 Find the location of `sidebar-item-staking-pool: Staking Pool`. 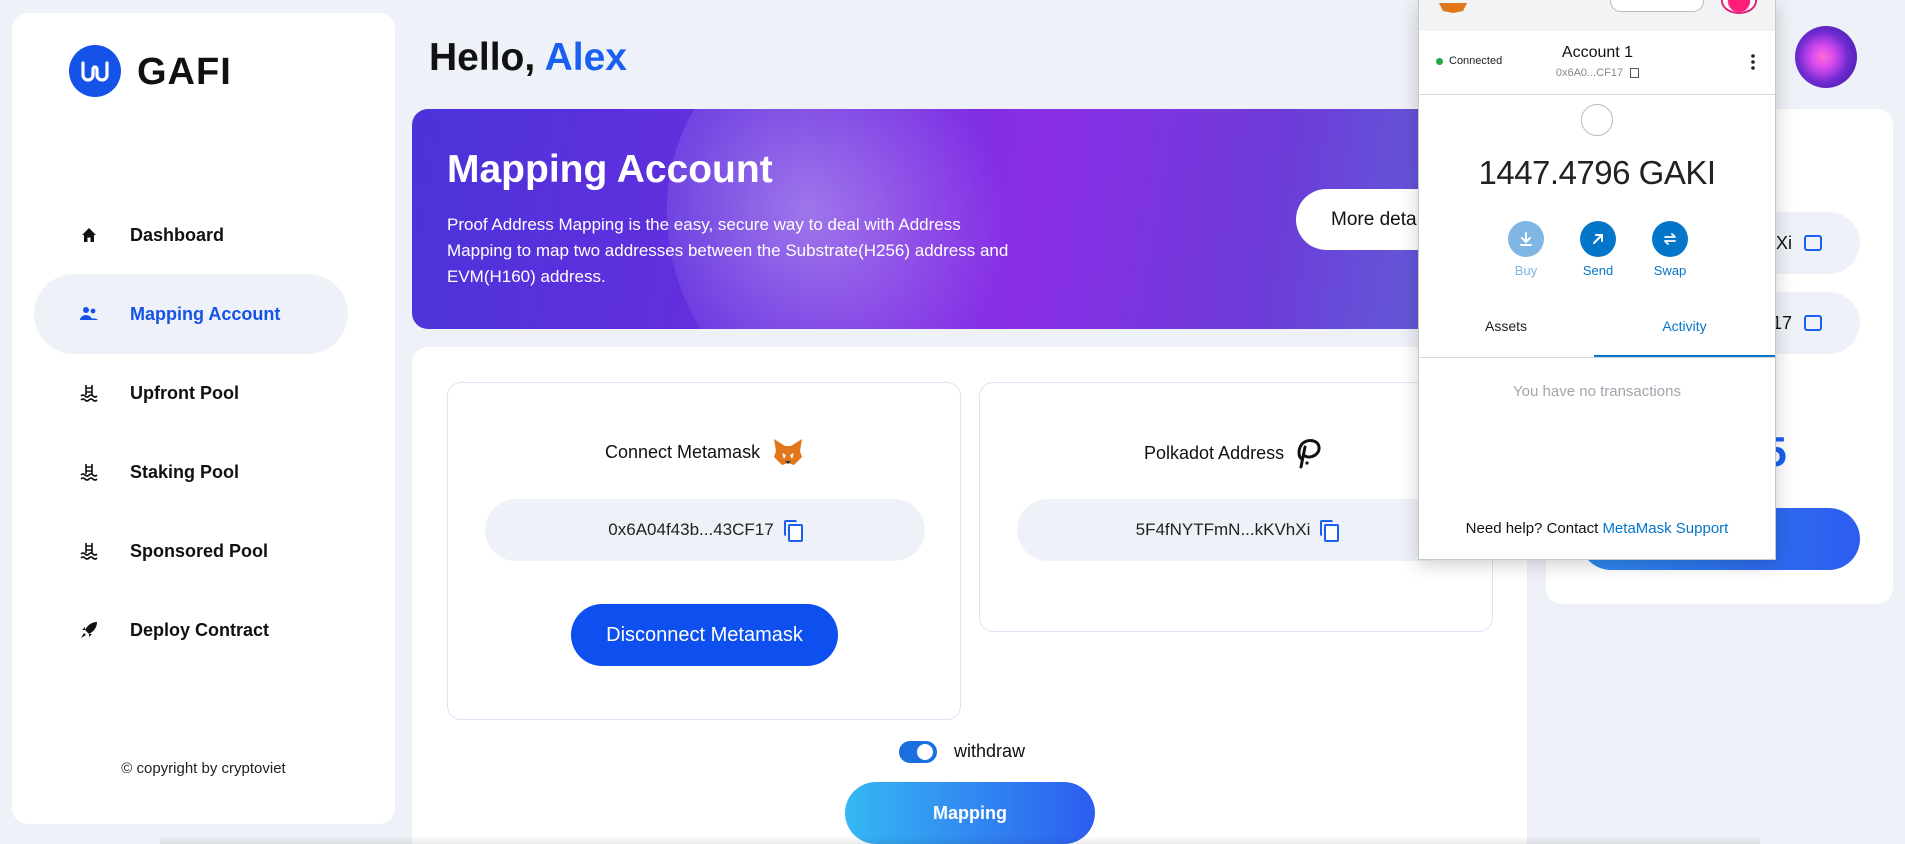

sidebar-item-staking-pool: Staking Pool is located at coordinates (191, 472).